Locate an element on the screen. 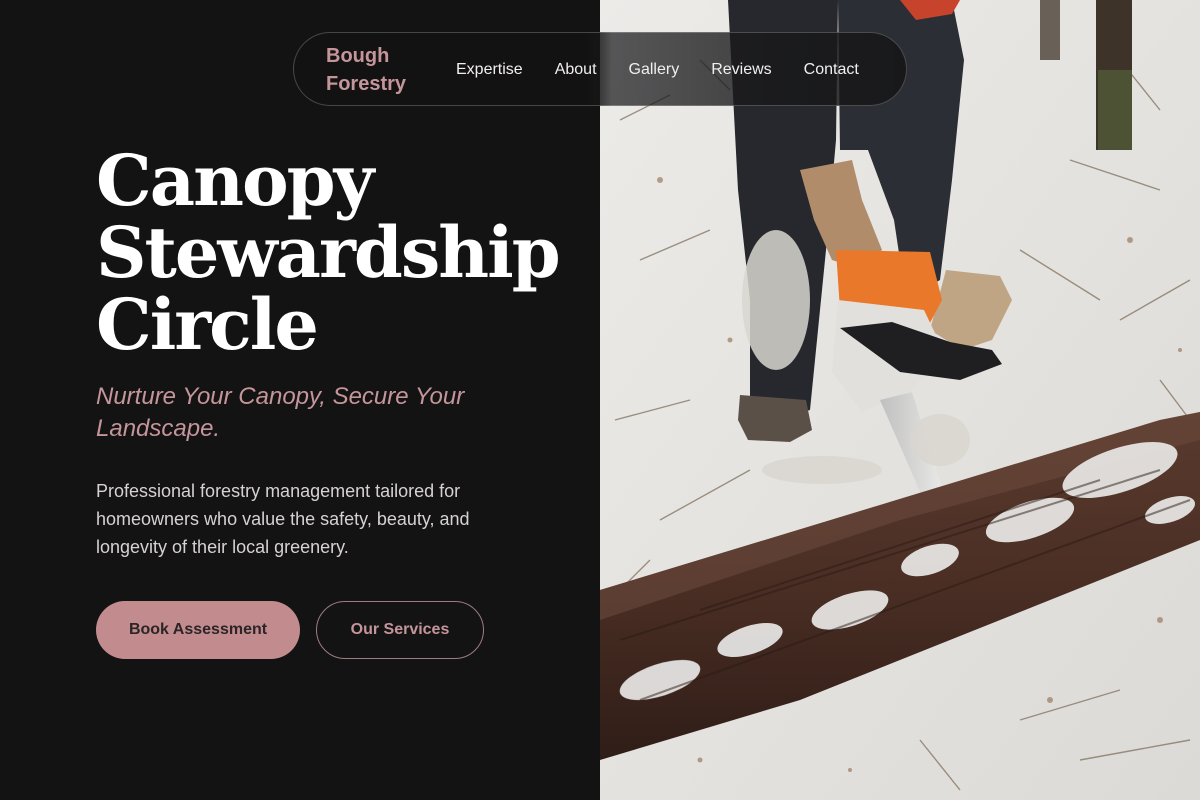 This screenshot has height=800, width=1200. our-services-button: Our Services is located at coordinates (400, 630).